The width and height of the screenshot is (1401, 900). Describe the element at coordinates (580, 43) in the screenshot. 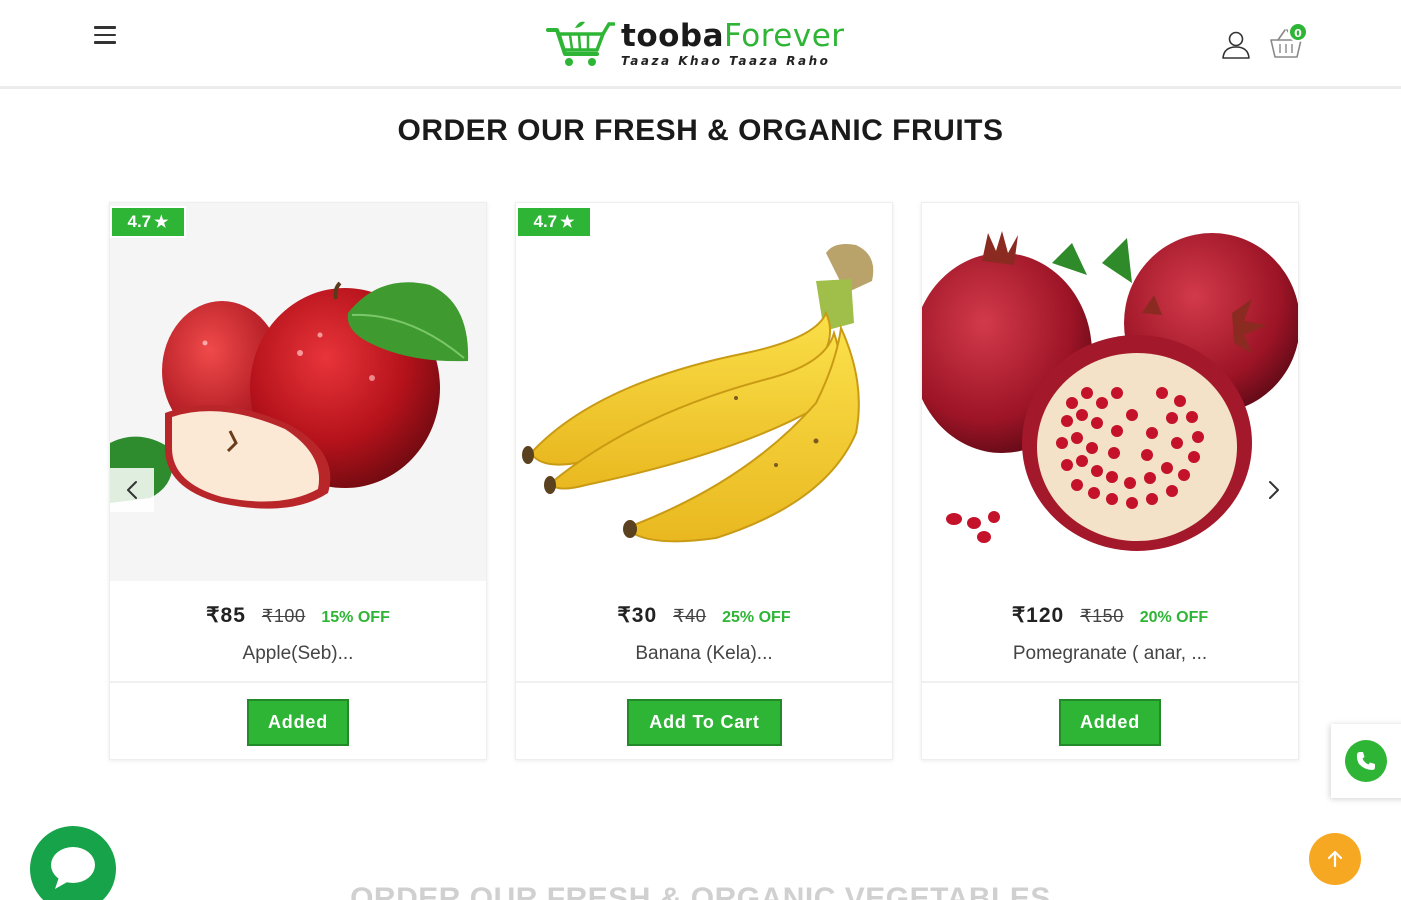

I see `logo-cart-icon` at that location.